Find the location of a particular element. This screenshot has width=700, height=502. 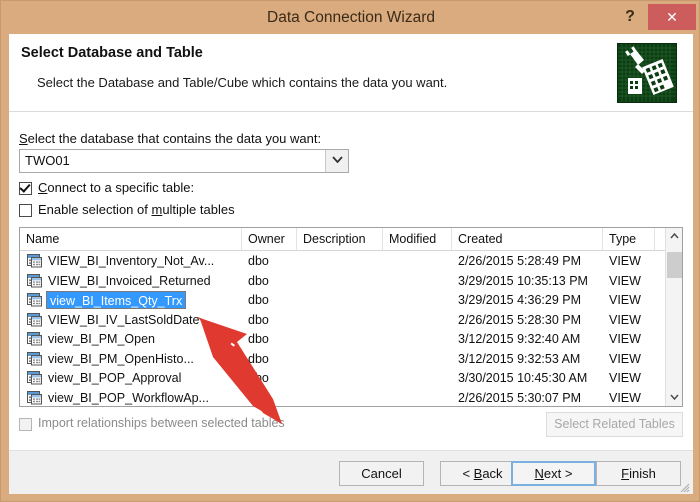

column-header-created: Created is located at coordinates (527, 239).